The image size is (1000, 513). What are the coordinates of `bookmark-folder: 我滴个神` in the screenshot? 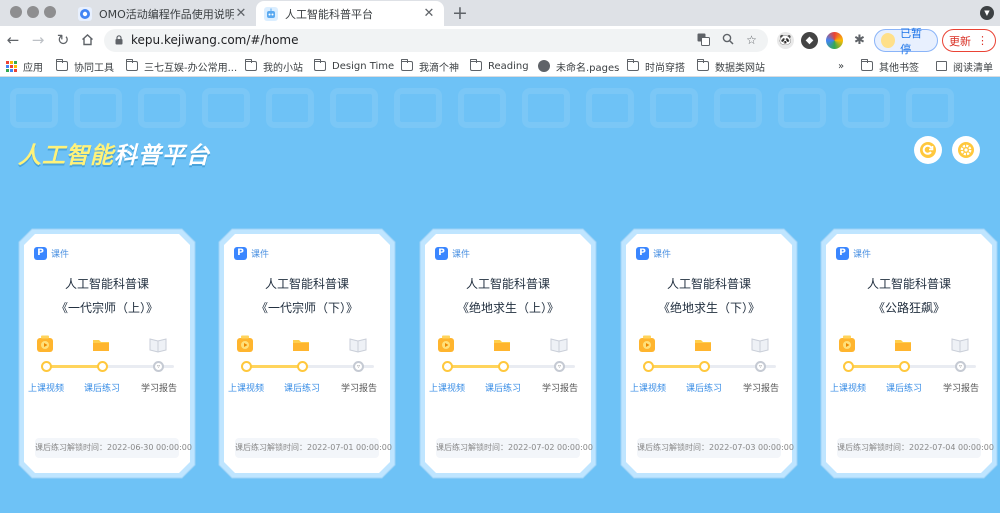 It's located at (430, 66).